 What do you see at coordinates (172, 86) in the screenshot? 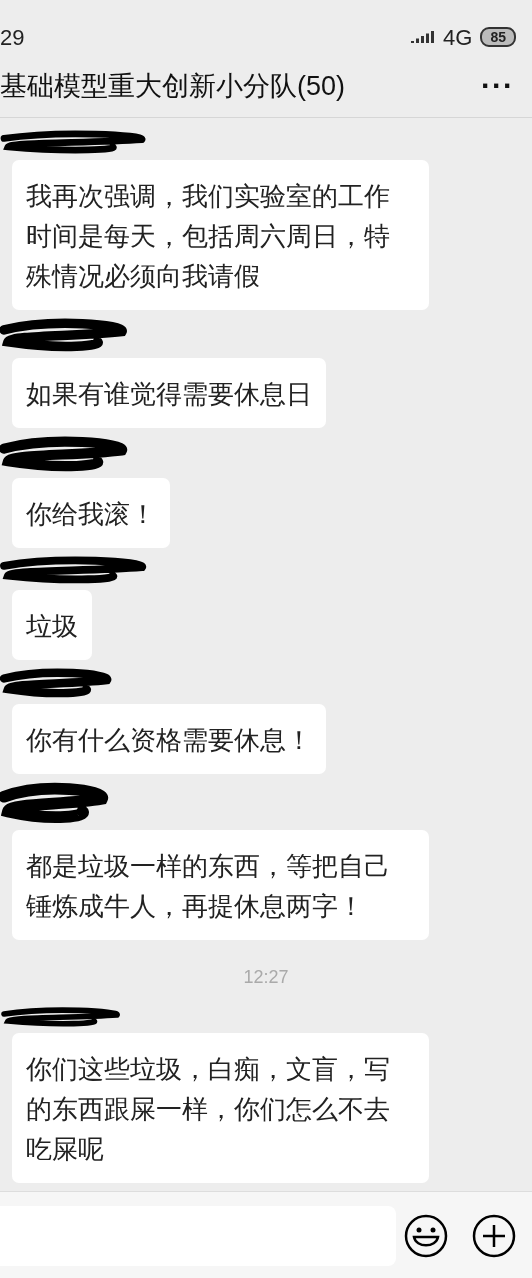
I see `chat-title: 基础模型重大创新小分队(50)` at bounding box center [172, 86].